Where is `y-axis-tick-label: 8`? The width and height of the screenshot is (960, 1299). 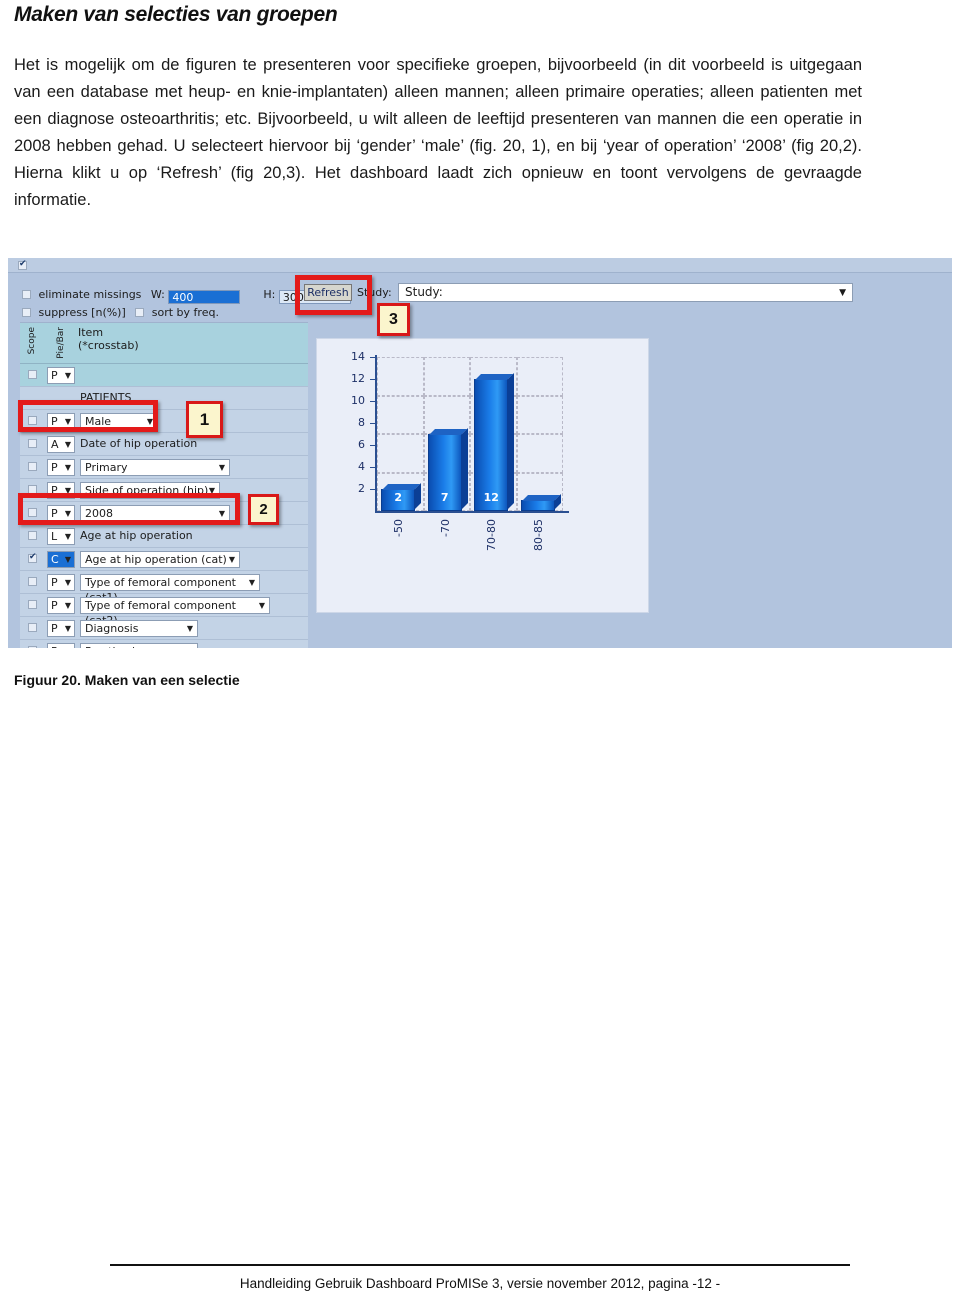 y-axis-tick-label: 8 is located at coordinates (361, 422).